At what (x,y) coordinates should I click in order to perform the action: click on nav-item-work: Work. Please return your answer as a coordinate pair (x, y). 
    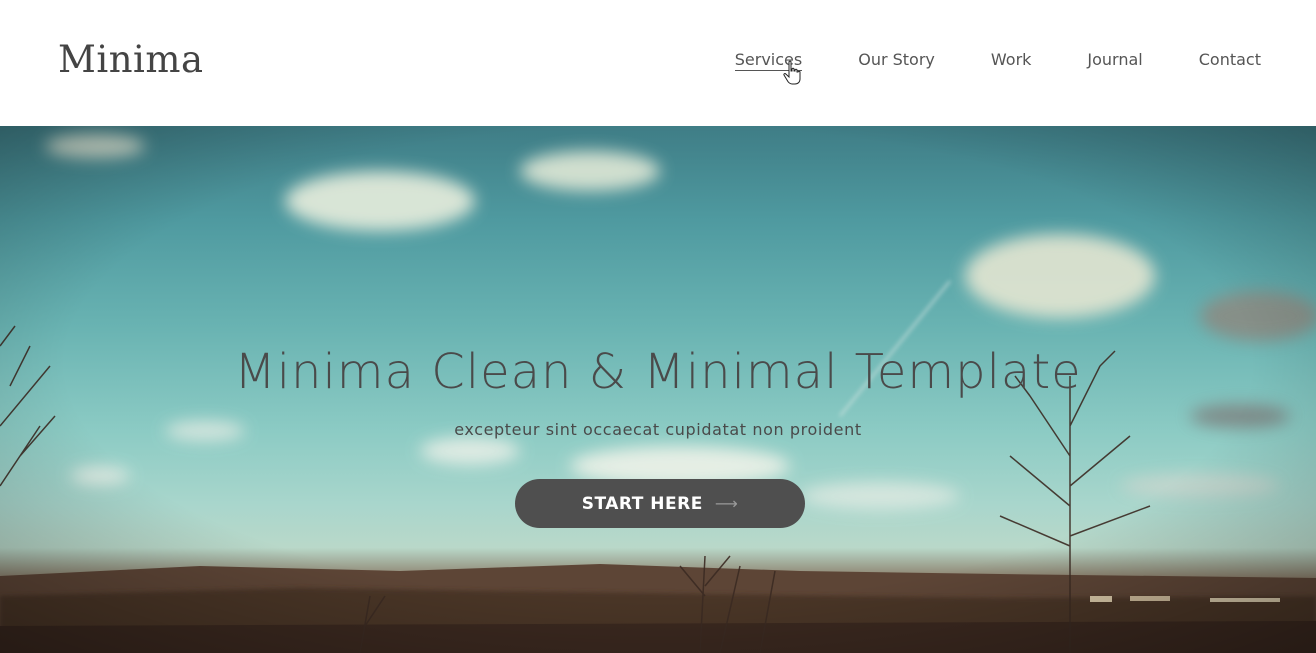
    Looking at the image, I should click on (1011, 60).